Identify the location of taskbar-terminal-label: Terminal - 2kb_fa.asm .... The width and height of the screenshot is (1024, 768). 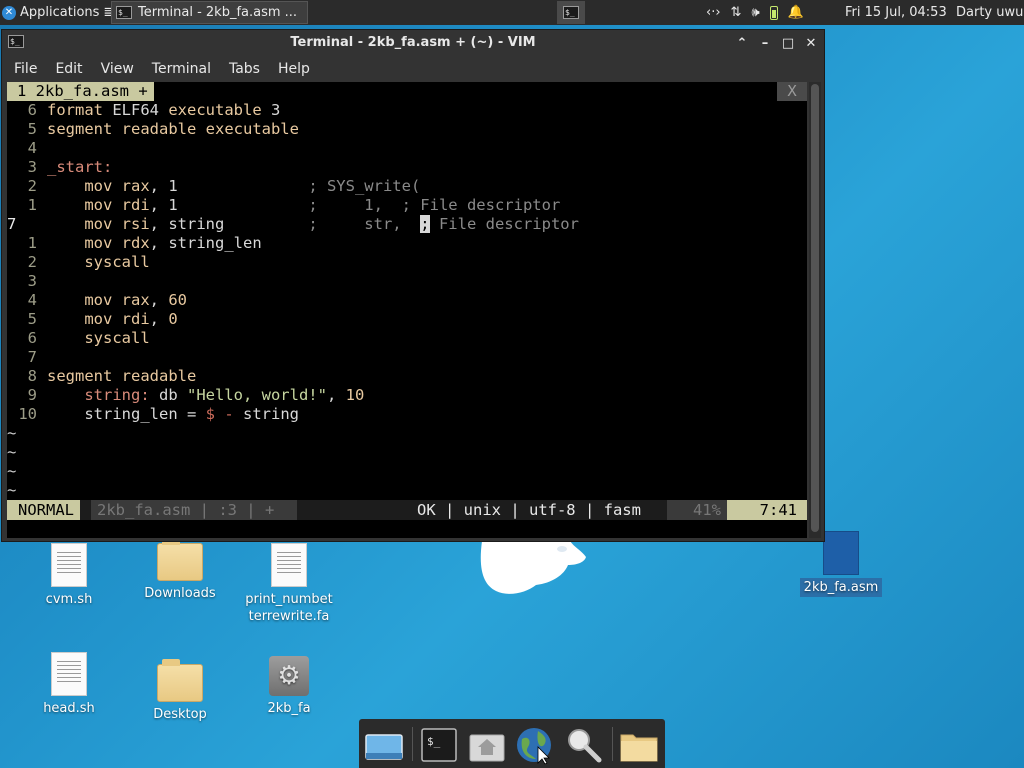
(218, 12).